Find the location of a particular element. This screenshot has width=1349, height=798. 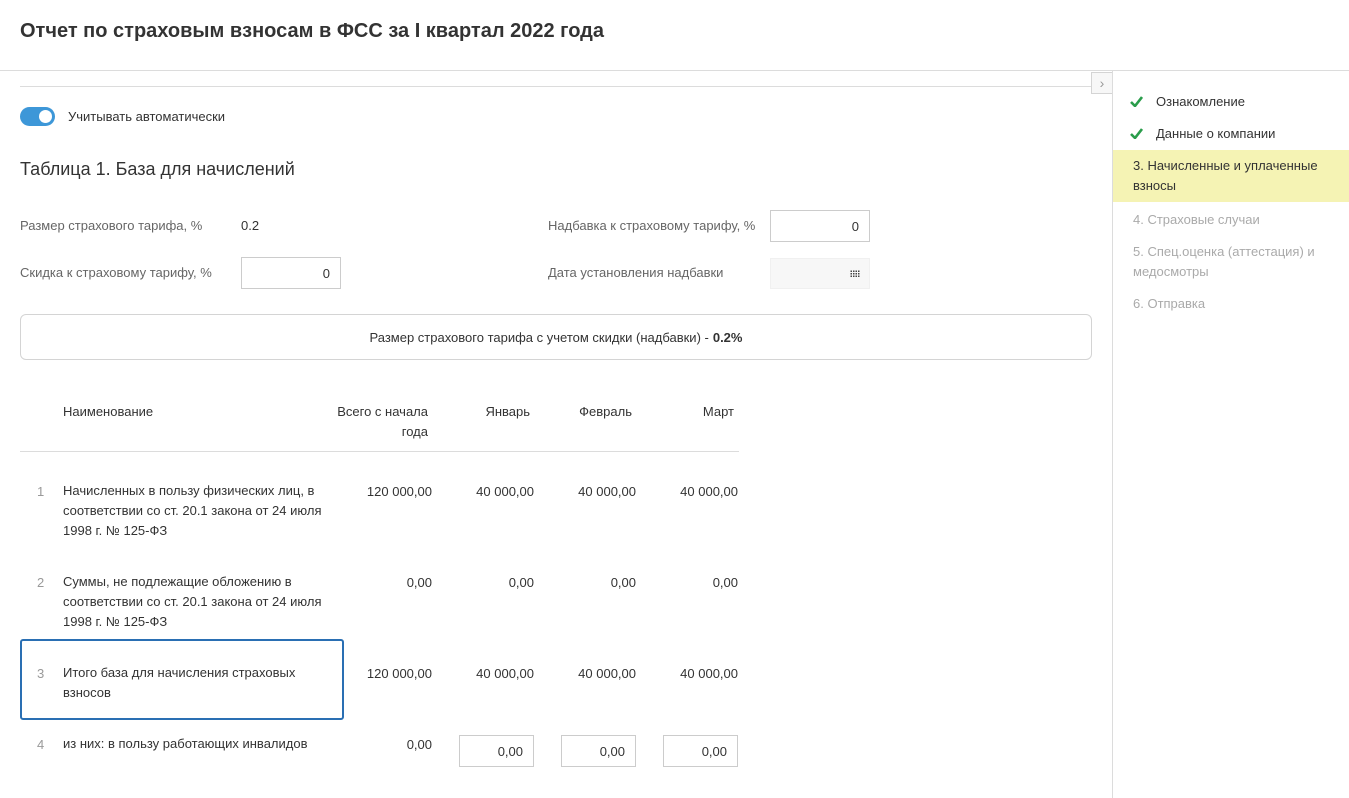

tariff-label: Размер страхового тарифа, % is located at coordinates (111, 225).